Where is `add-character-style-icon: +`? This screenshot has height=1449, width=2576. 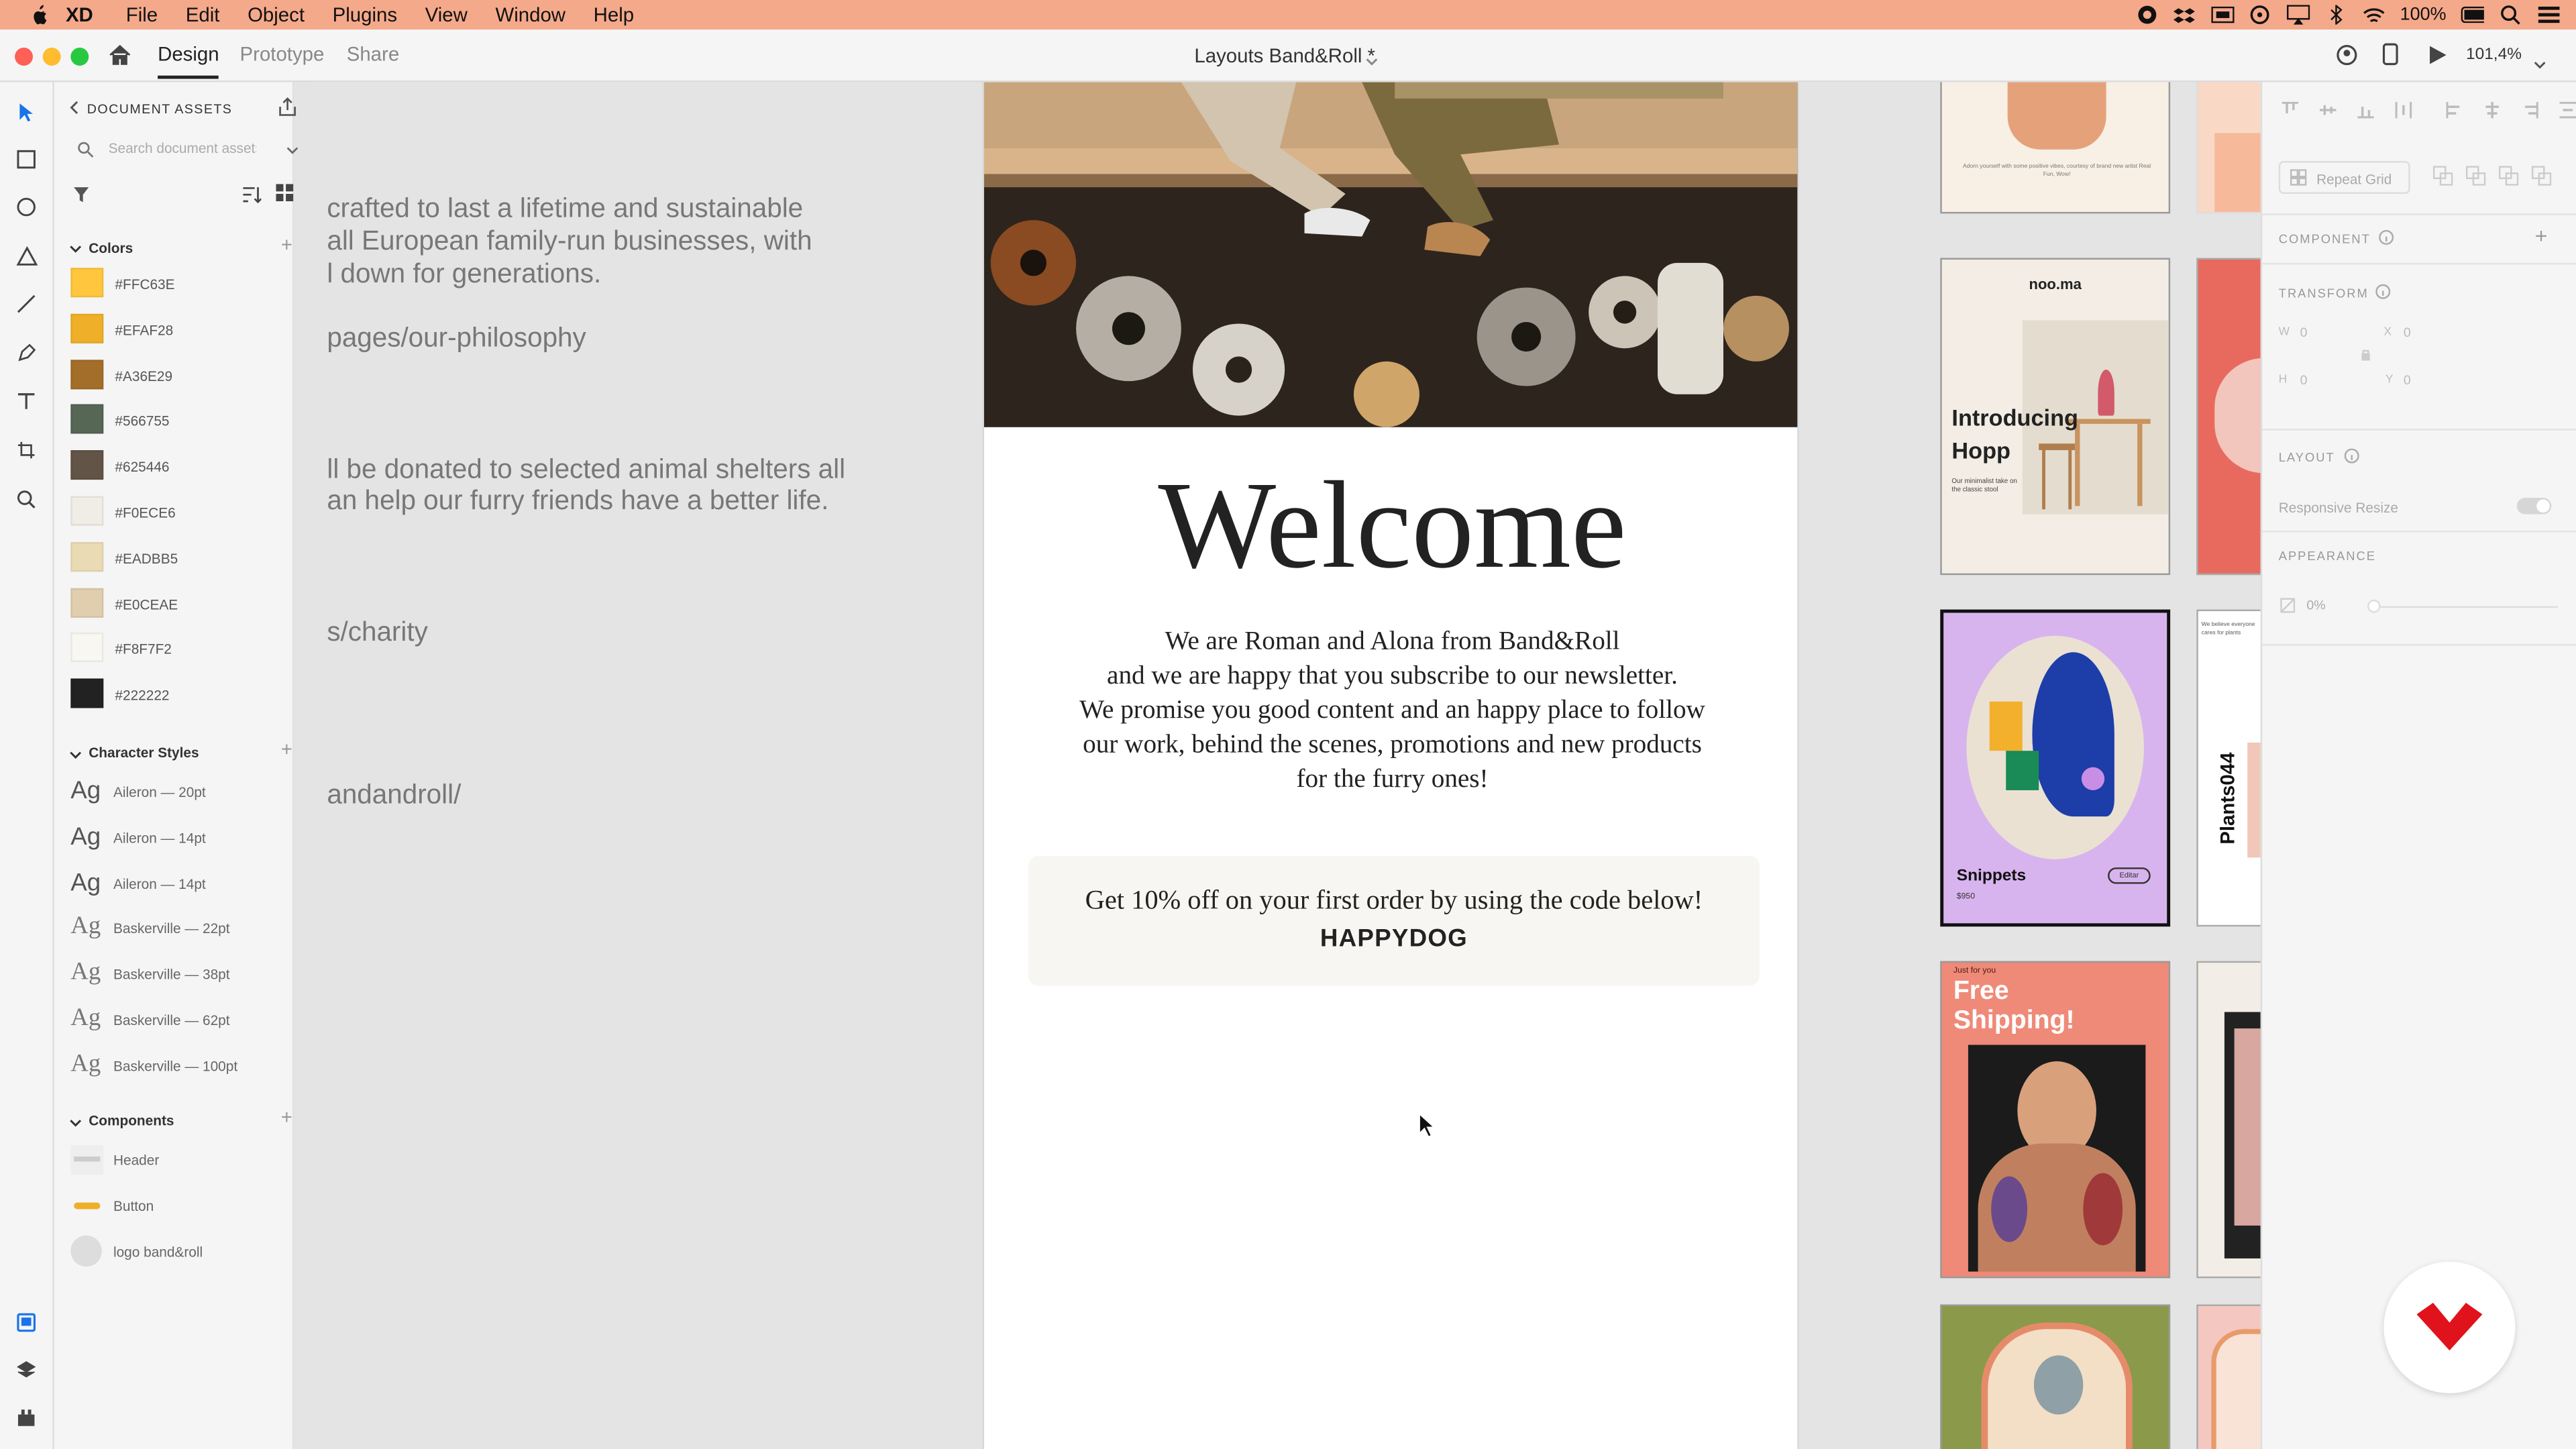 add-character-style-icon: + is located at coordinates (286, 749).